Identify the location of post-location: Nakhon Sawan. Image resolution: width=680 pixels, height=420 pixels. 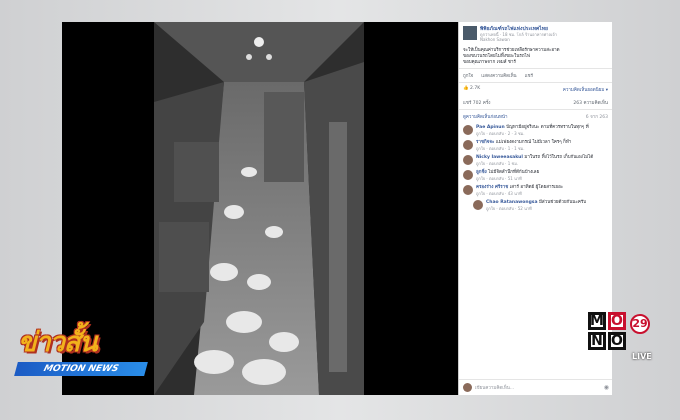
(518, 39).